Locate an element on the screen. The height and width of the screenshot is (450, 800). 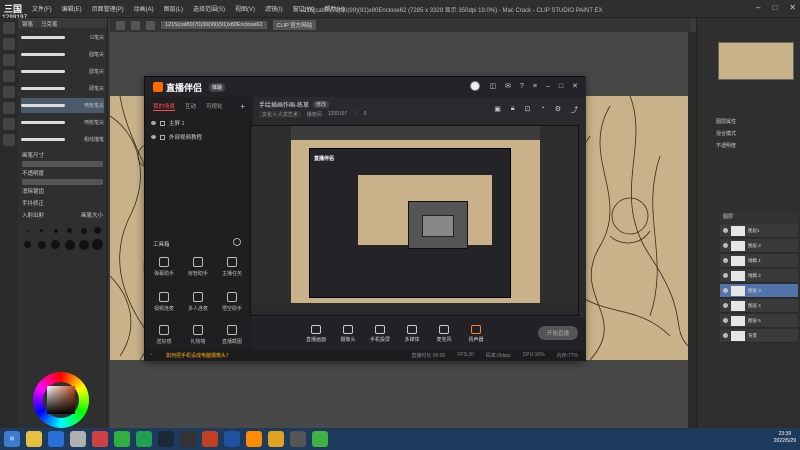
unlock-icon: ⊡ is located at coordinates (528, 110).